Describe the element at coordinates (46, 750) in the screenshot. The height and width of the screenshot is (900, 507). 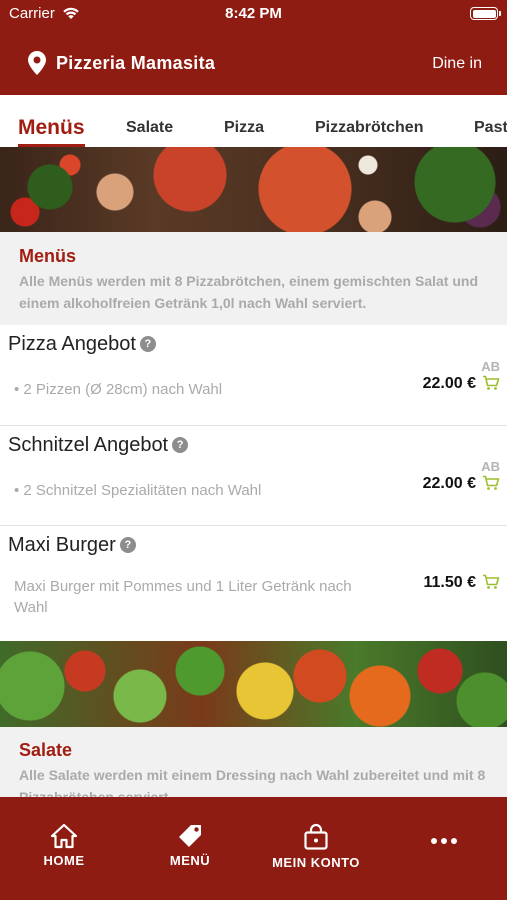
I see `category-title: Salate` at that location.